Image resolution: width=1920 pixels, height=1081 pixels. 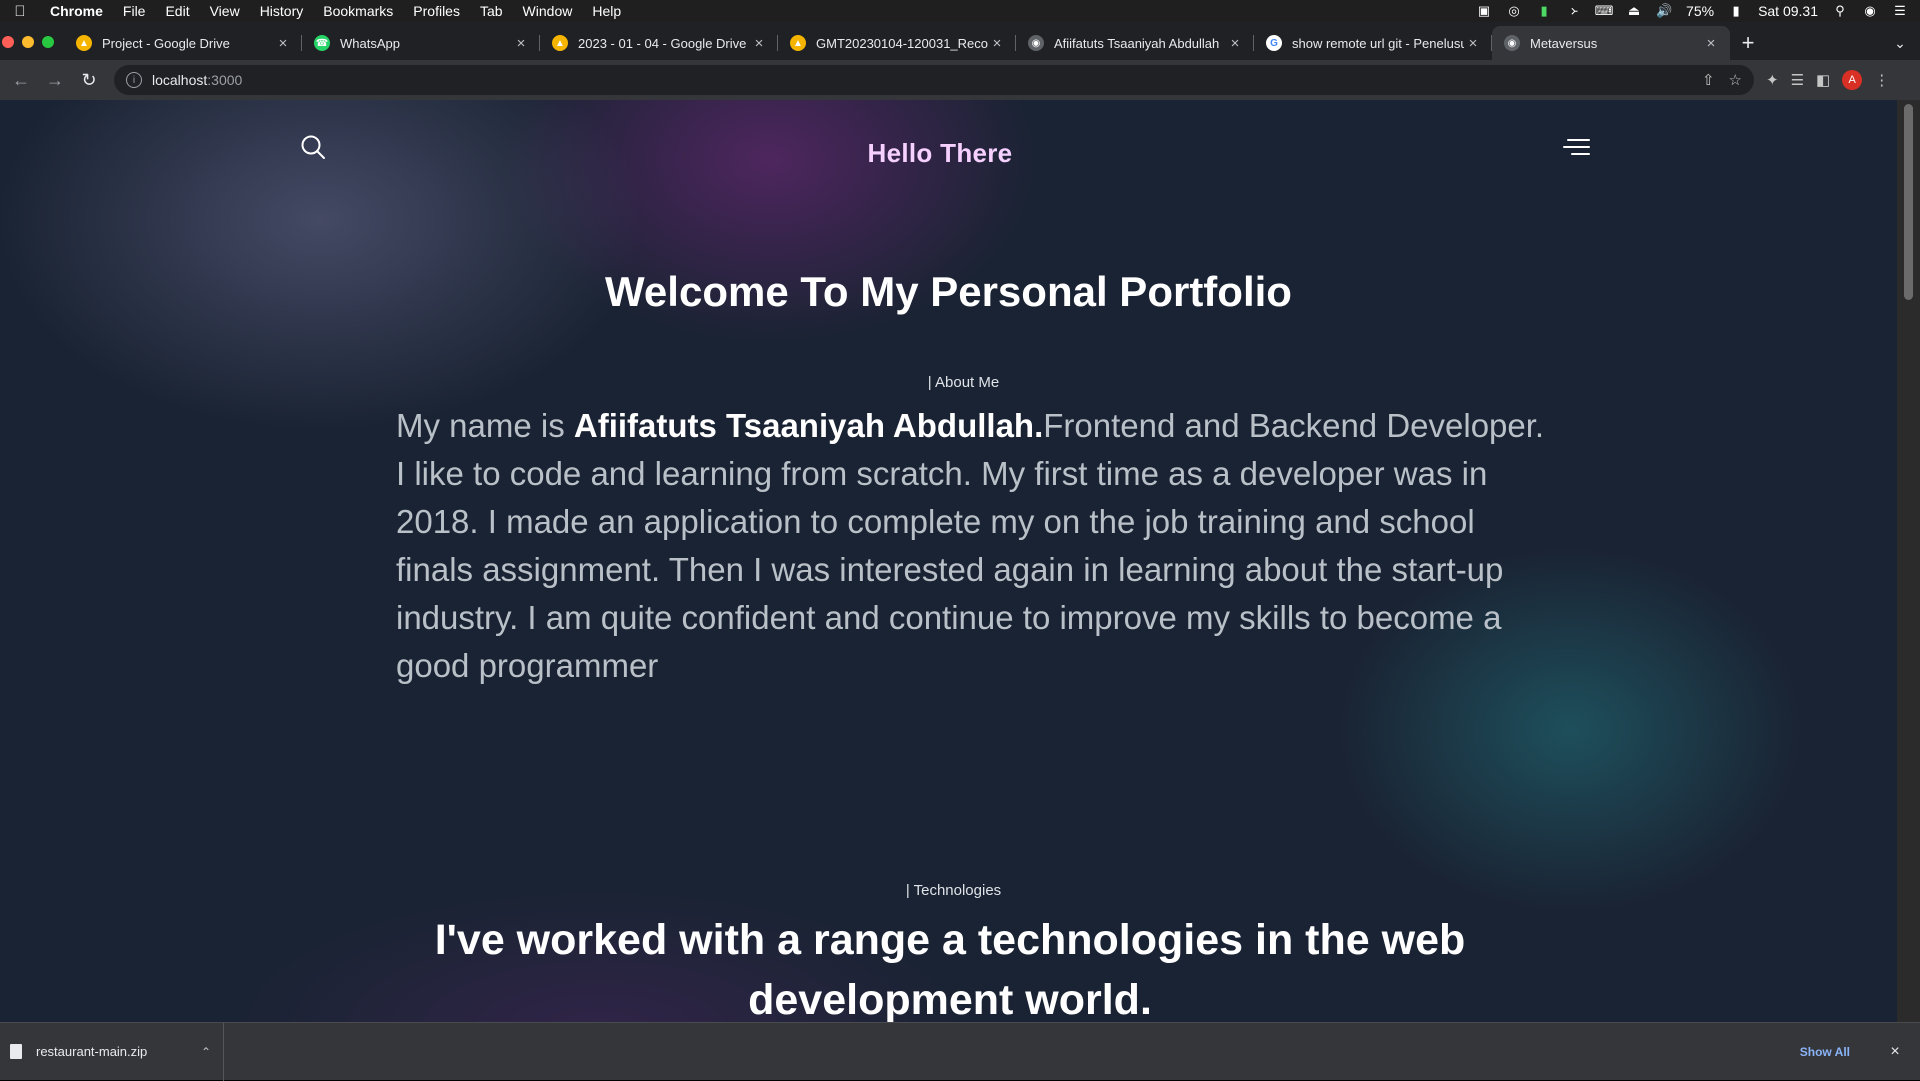 What do you see at coordinates (662, 43) in the screenshot?
I see `tab-title: 2023 - 01 - 04 - Google Drive` at bounding box center [662, 43].